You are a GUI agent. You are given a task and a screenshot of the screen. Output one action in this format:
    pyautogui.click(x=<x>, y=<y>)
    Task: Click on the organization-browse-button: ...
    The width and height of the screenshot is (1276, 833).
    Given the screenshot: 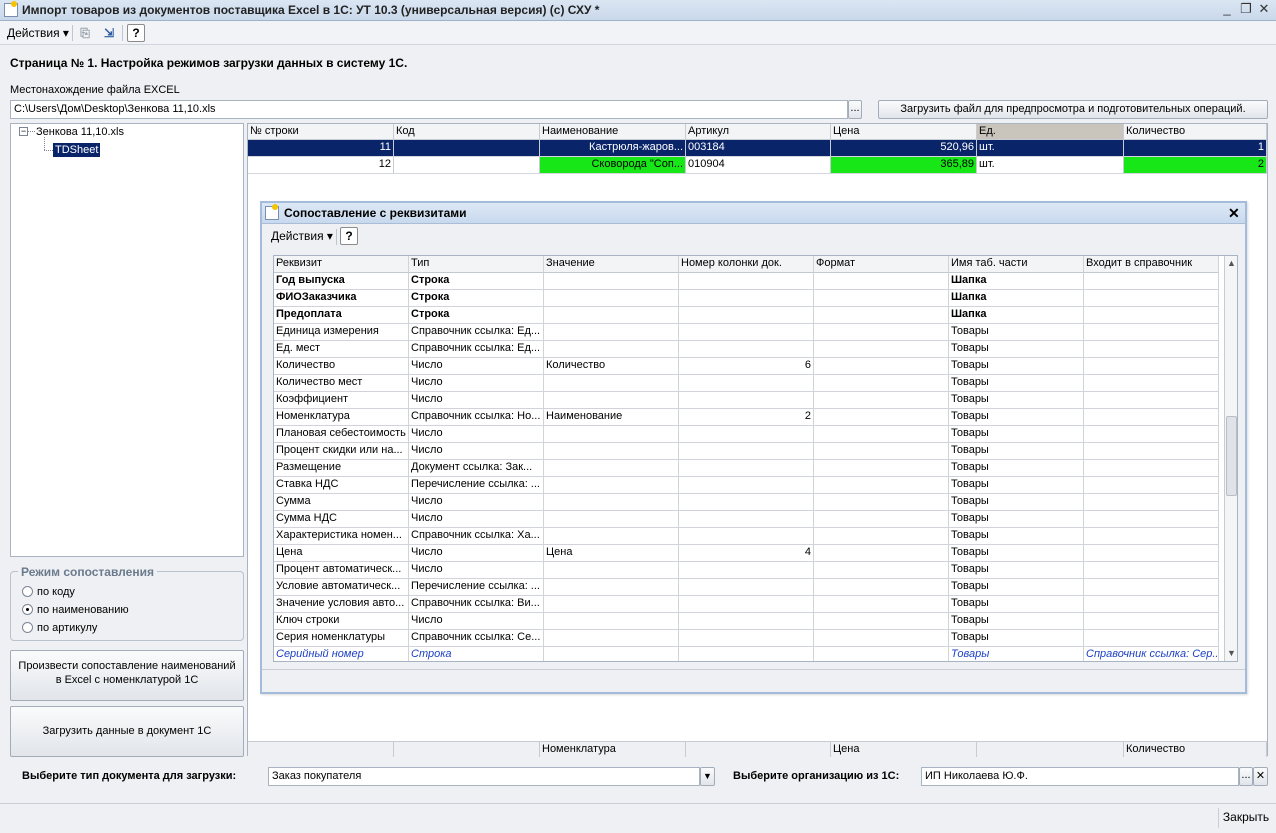 What is the action you would take?
    pyautogui.click(x=1246, y=776)
    